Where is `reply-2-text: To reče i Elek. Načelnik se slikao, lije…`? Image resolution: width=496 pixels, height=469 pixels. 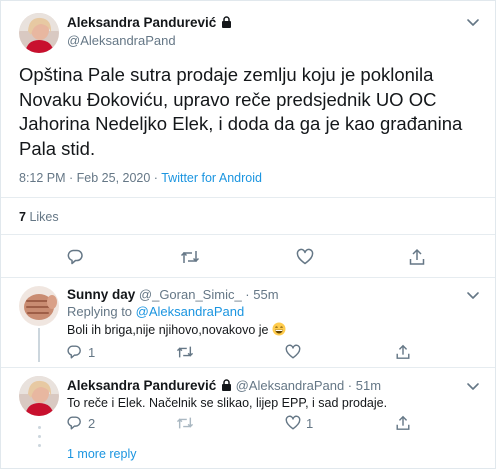 reply-2-text: To reče i Elek. Načelnik se slikao, lije… is located at coordinates (227, 403).